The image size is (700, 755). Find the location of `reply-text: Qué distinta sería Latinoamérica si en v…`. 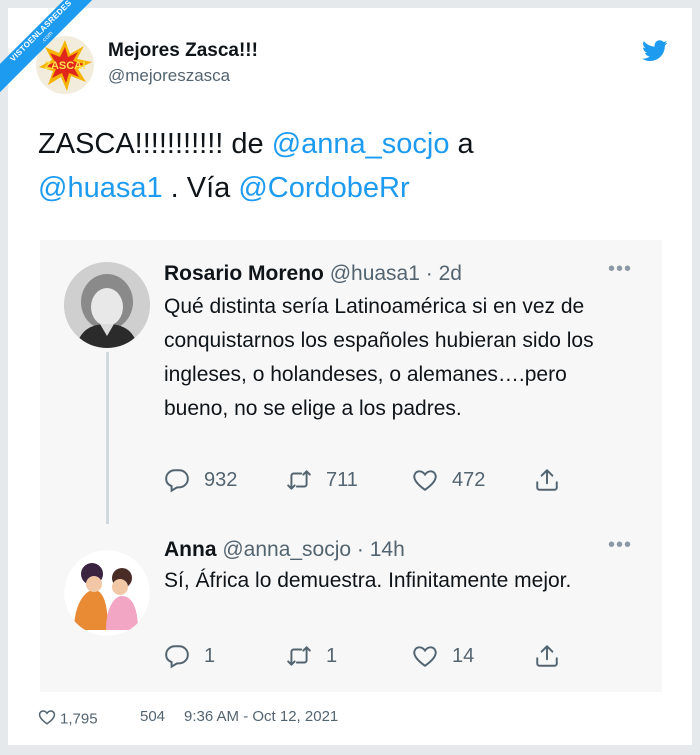

reply-text: Qué distinta sería Latinoamérica si en v… is located at coordinates (379, 357).